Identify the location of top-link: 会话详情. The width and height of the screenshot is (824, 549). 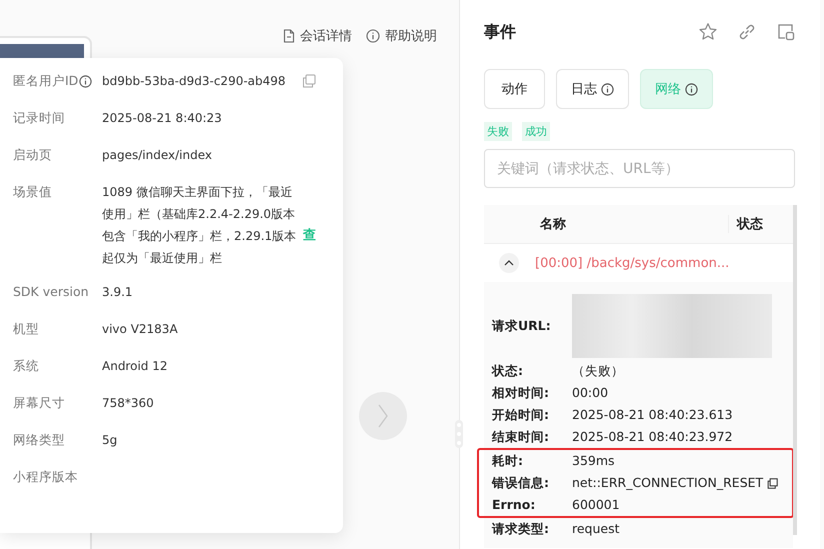
(317, 36).